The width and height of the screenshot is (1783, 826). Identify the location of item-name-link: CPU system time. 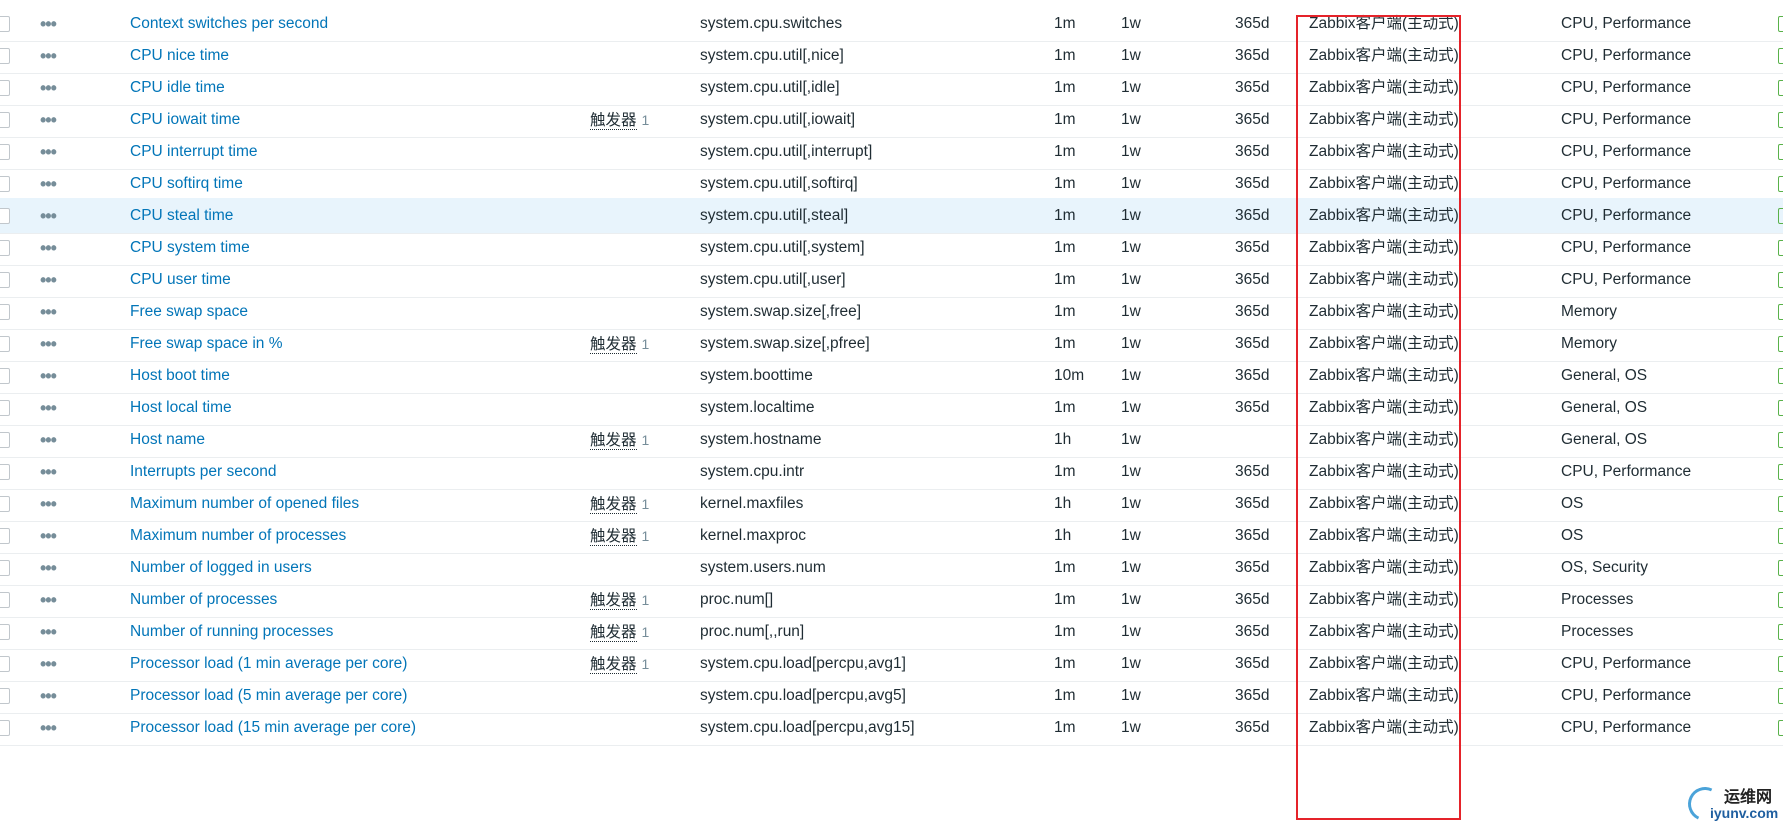
(190, 248).